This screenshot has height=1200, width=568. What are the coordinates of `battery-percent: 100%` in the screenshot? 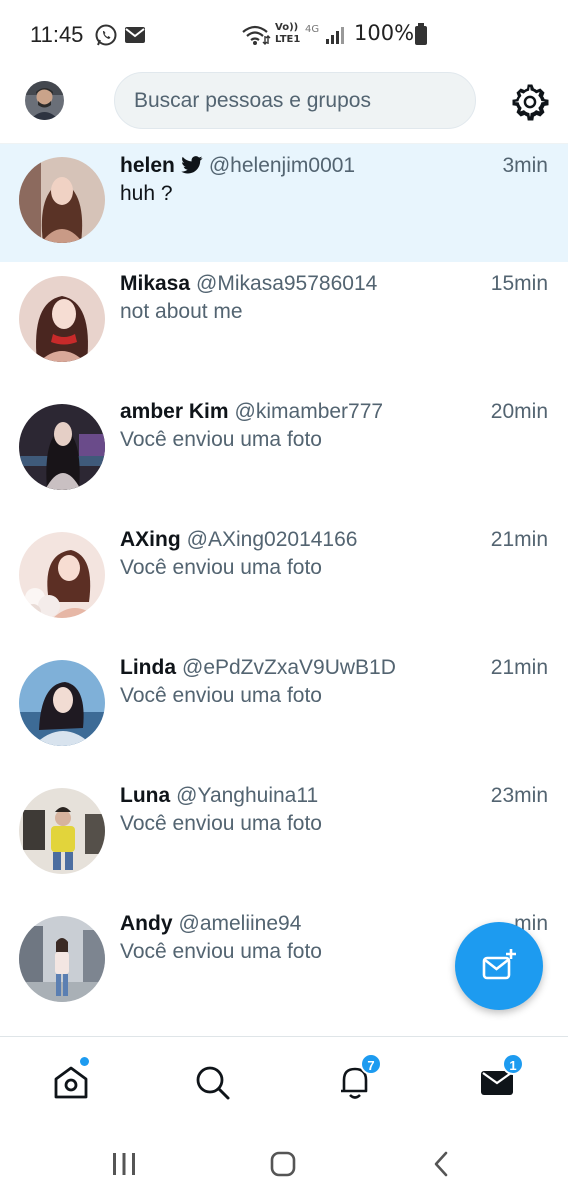 It's located at (384, 33).